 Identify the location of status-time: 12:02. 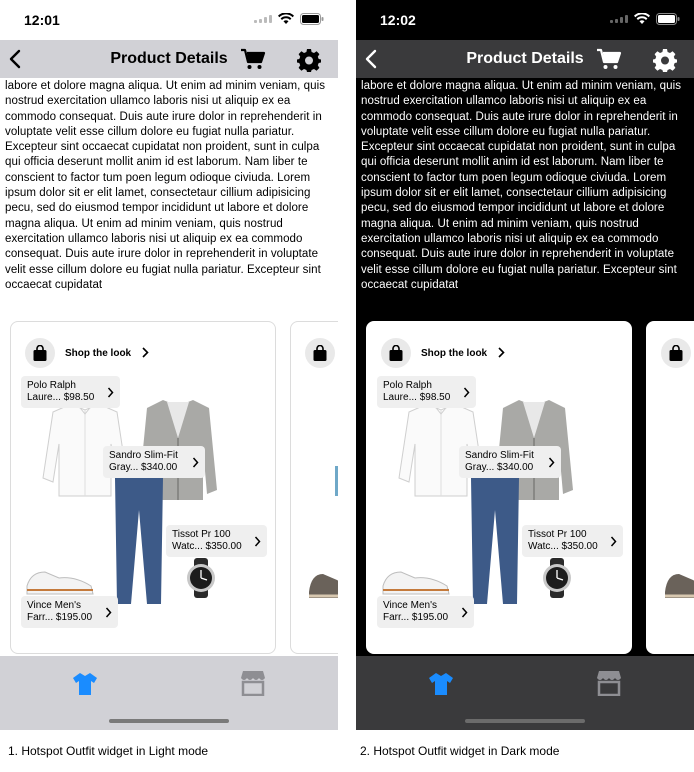
(398, 20).